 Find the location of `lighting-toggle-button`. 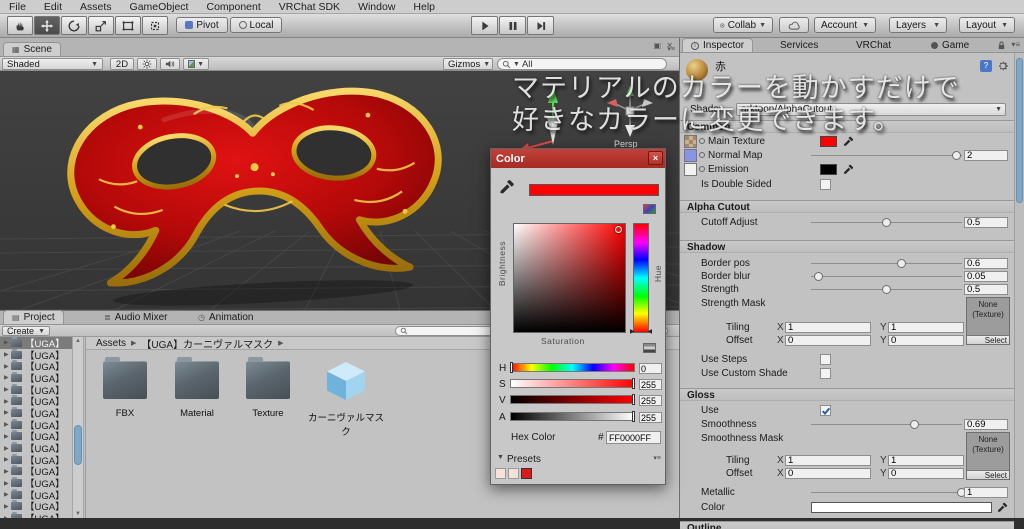

lighting-toggle-button is located at coordinates (147, 64).